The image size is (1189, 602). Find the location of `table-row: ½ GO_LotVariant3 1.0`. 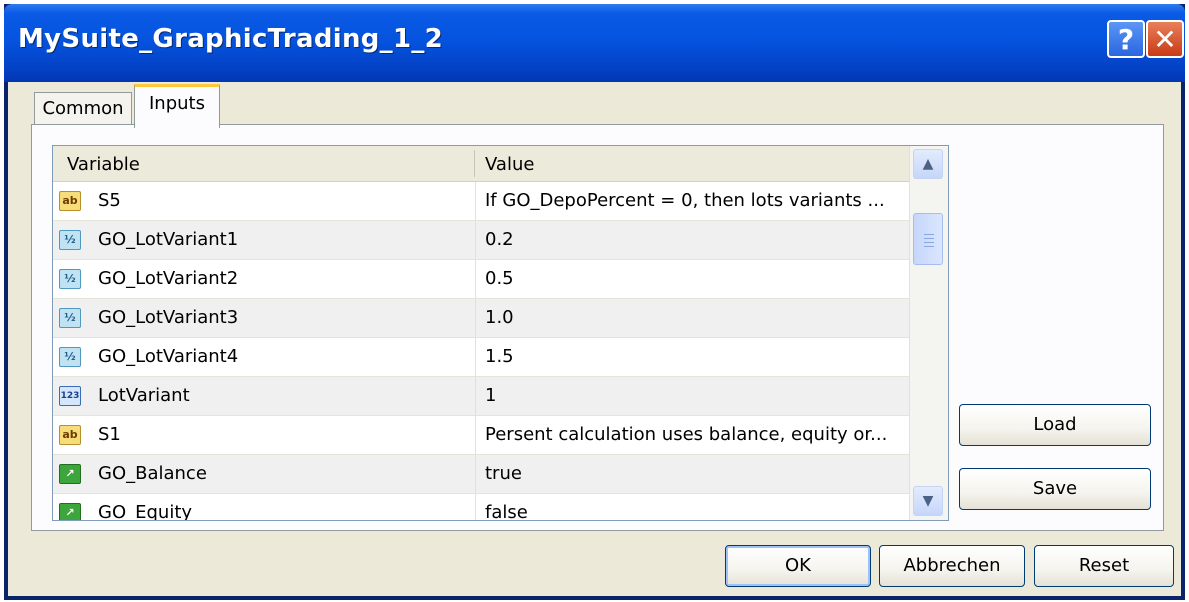

table-row: ½ GO_LotVariant3 1.0 is located at coordinates (481, 318).